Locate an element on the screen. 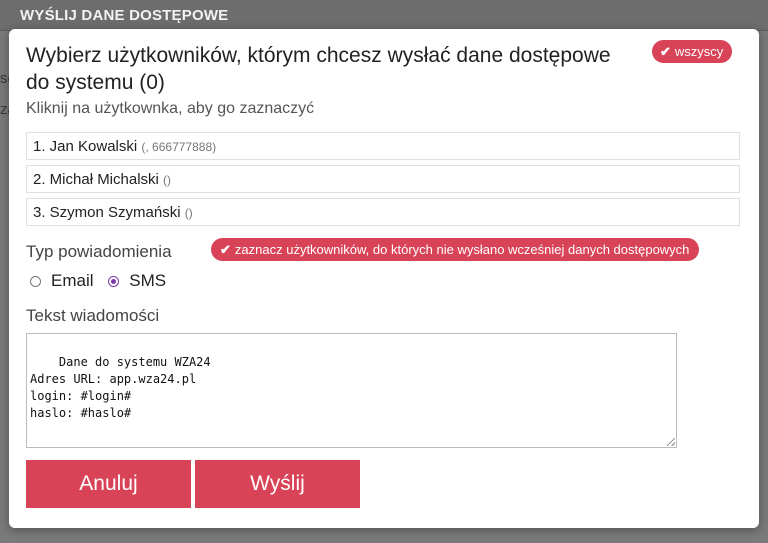  cancel-button: Anuluj is located at coordinates (108, 484).